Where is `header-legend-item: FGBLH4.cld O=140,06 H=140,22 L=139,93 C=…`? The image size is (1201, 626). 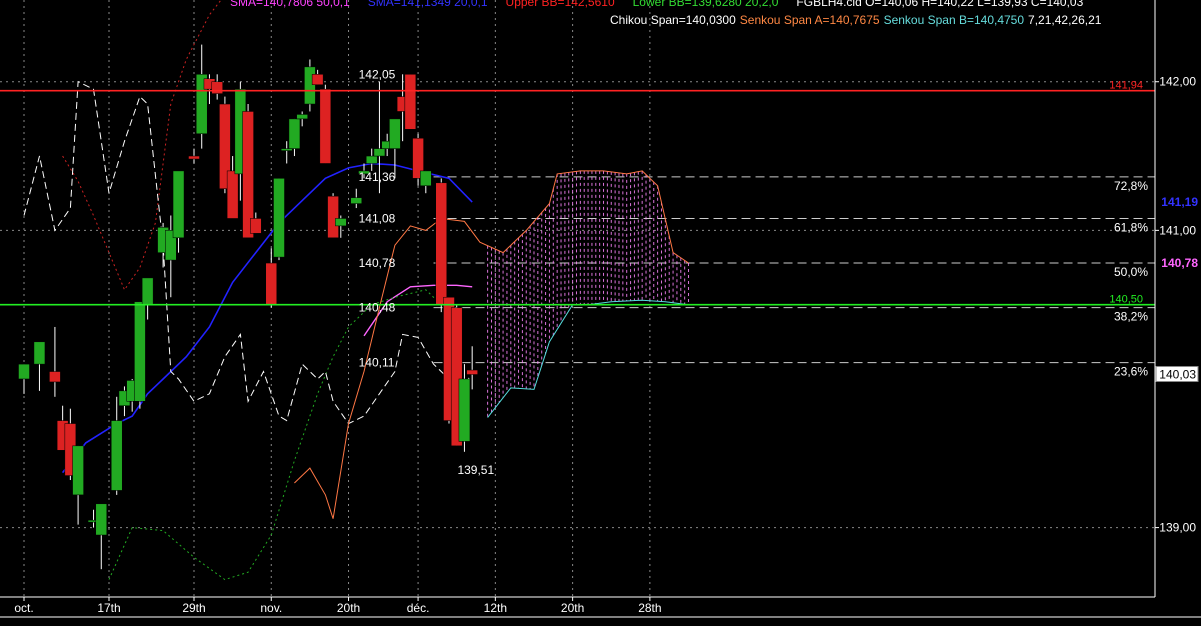
header-legend-item: FGBLH4.cld O=140,06 H=140,22 L=139,93 C=… is located at coordinates (939, 4).